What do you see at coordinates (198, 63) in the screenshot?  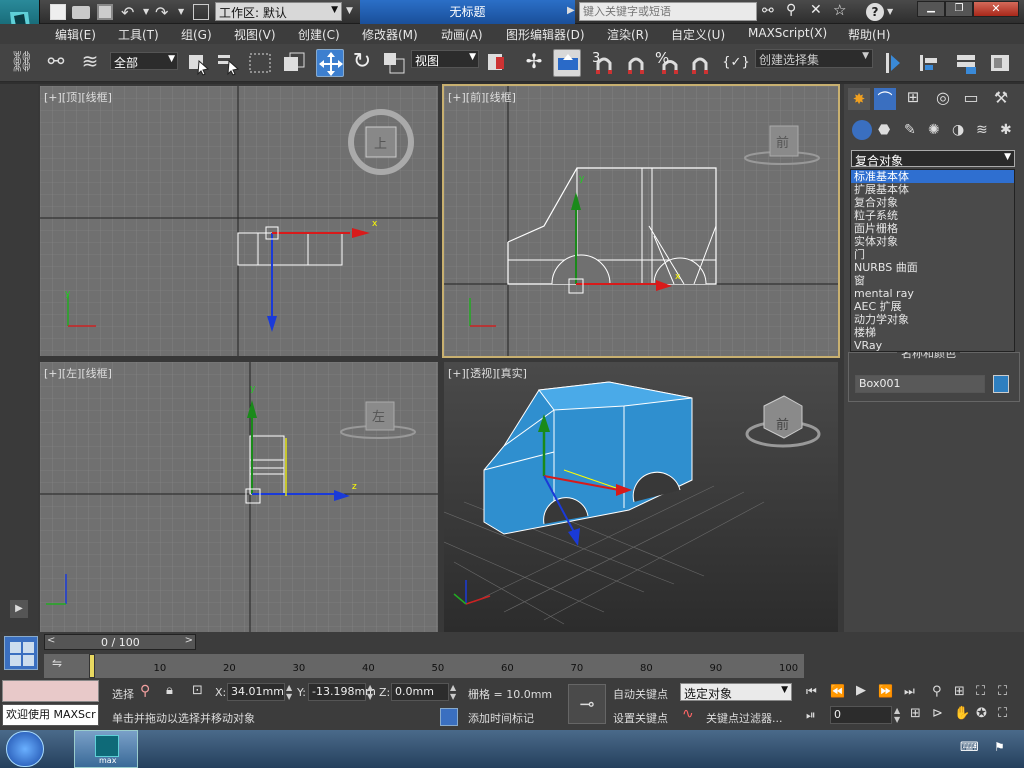 I see `select-object-icon` at bounding box center [198, 63].